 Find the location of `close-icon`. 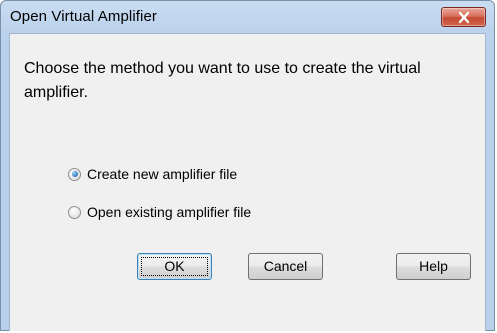

close-icon is located at coordinates (464, 17).